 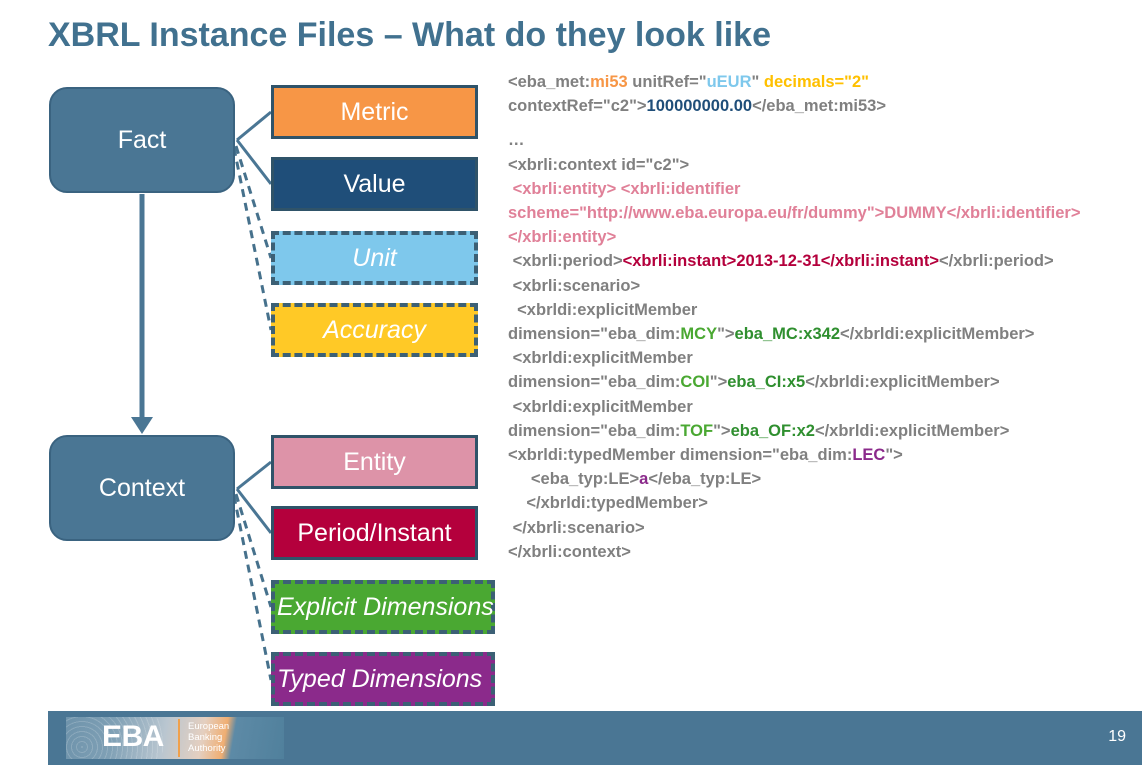 I want to click on code-em3-gt: ">, so click(x=722, y=430).